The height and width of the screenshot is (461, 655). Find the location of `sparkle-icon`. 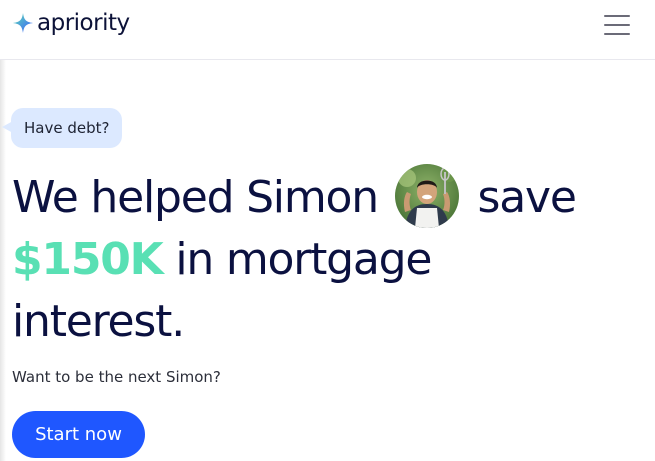

sparkle-icon is located at coordinates (23, 23).